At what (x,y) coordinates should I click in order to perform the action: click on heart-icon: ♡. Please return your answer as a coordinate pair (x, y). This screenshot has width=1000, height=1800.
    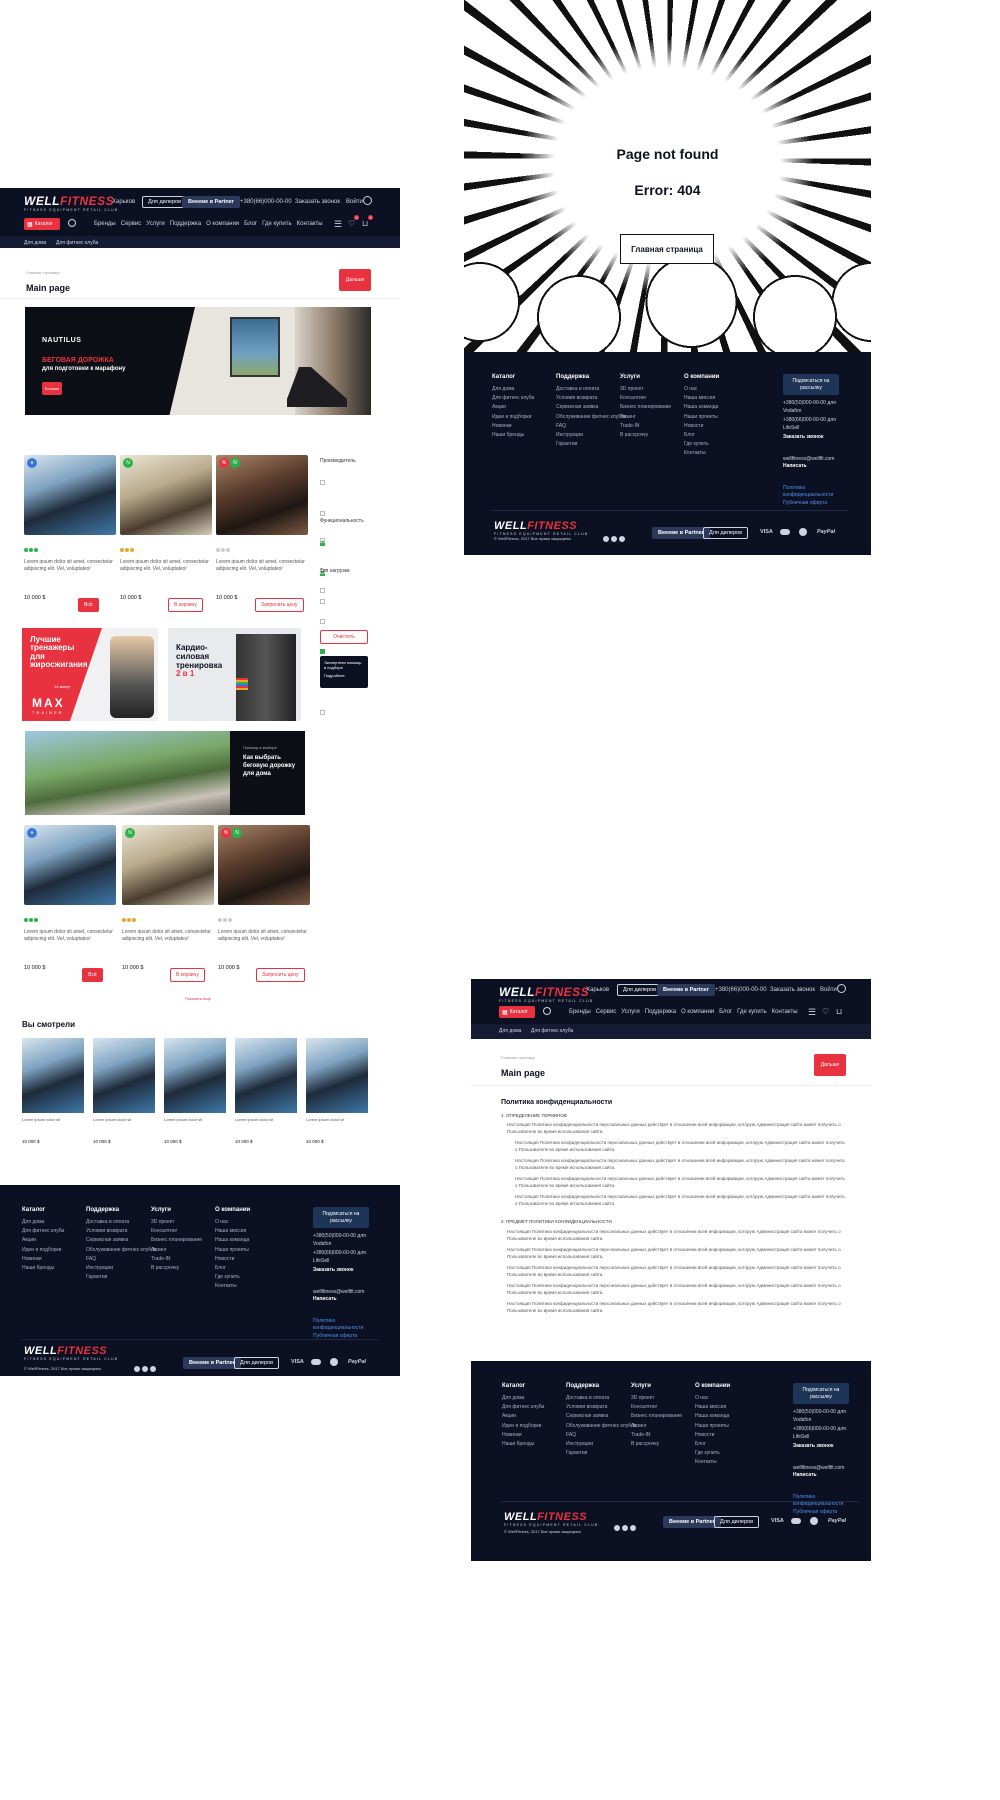
    Looking at the image, I should click on (825, 1011).